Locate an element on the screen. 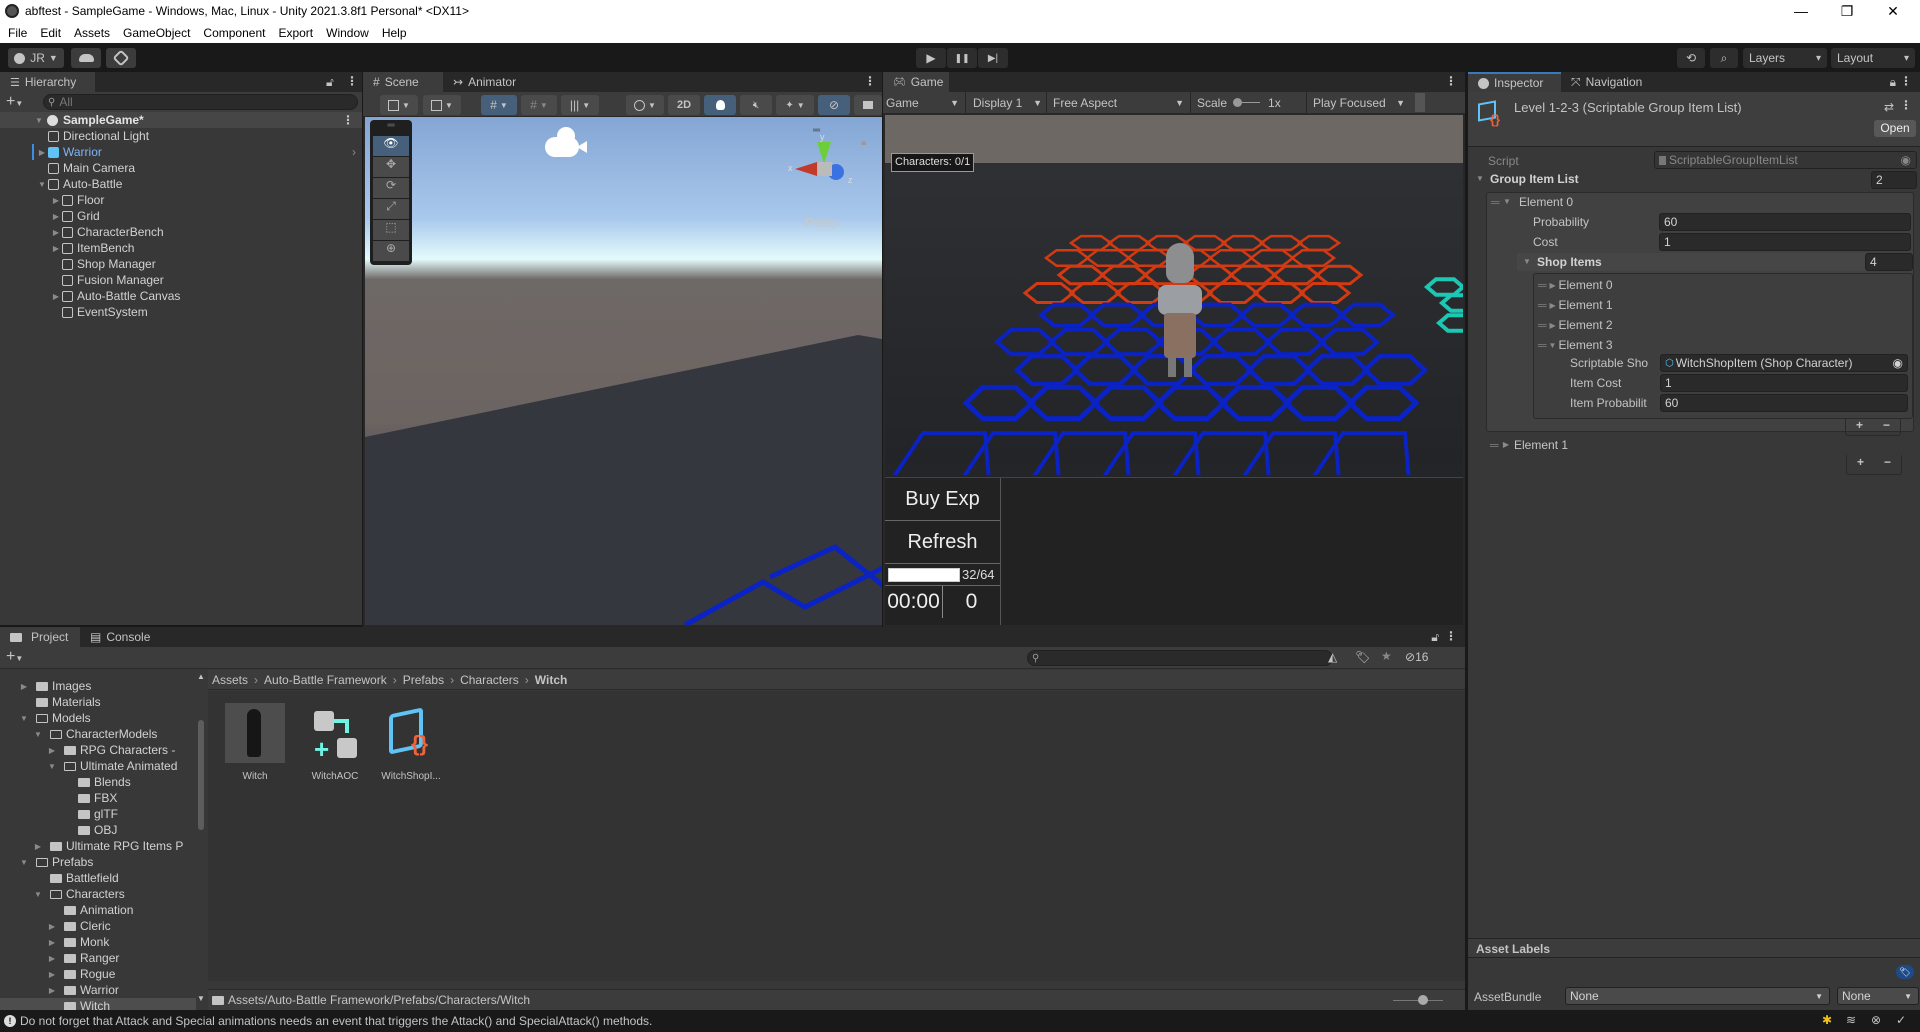 This screenshot has height=1032, width=1920. search-by-label-icon: 🏷︎ is located at coordinates (1362, 657).